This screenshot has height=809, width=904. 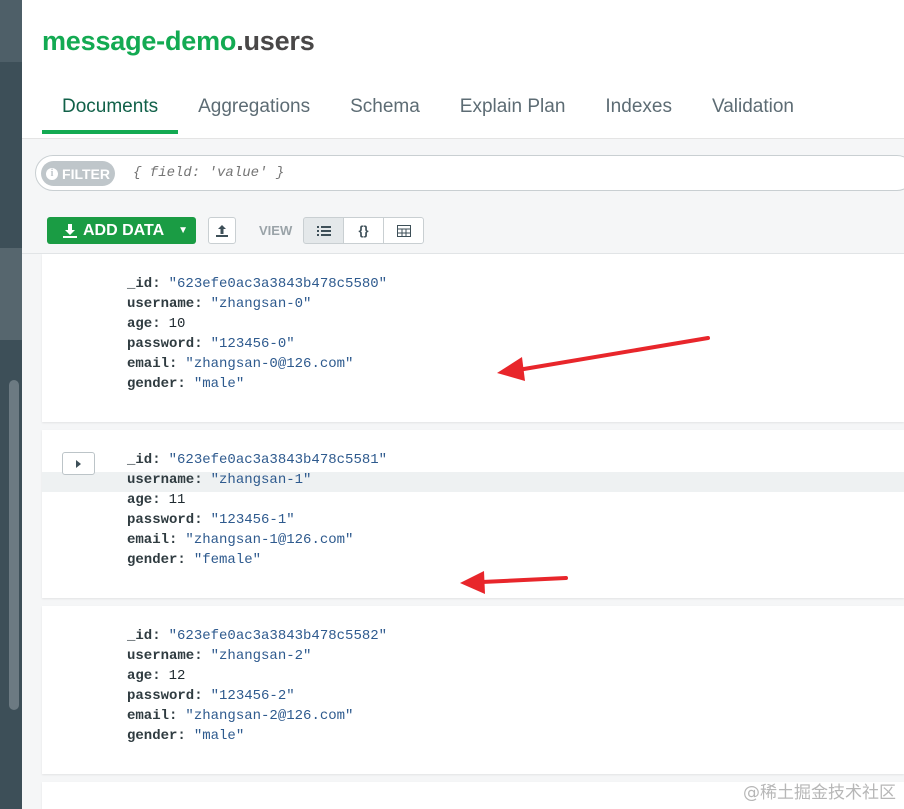 I want to click on field-age: age: 12, so click(x=257, y=678).